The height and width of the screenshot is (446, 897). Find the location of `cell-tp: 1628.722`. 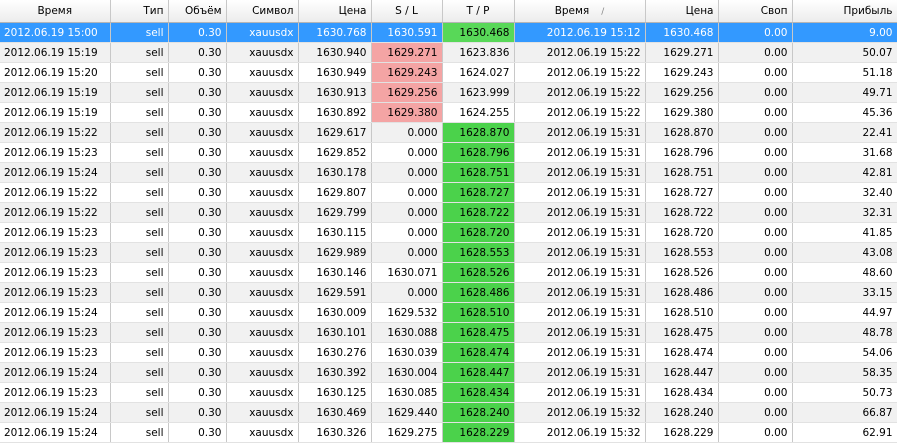

cell-tp: 1628.722 is located at coordinates (478, 212).